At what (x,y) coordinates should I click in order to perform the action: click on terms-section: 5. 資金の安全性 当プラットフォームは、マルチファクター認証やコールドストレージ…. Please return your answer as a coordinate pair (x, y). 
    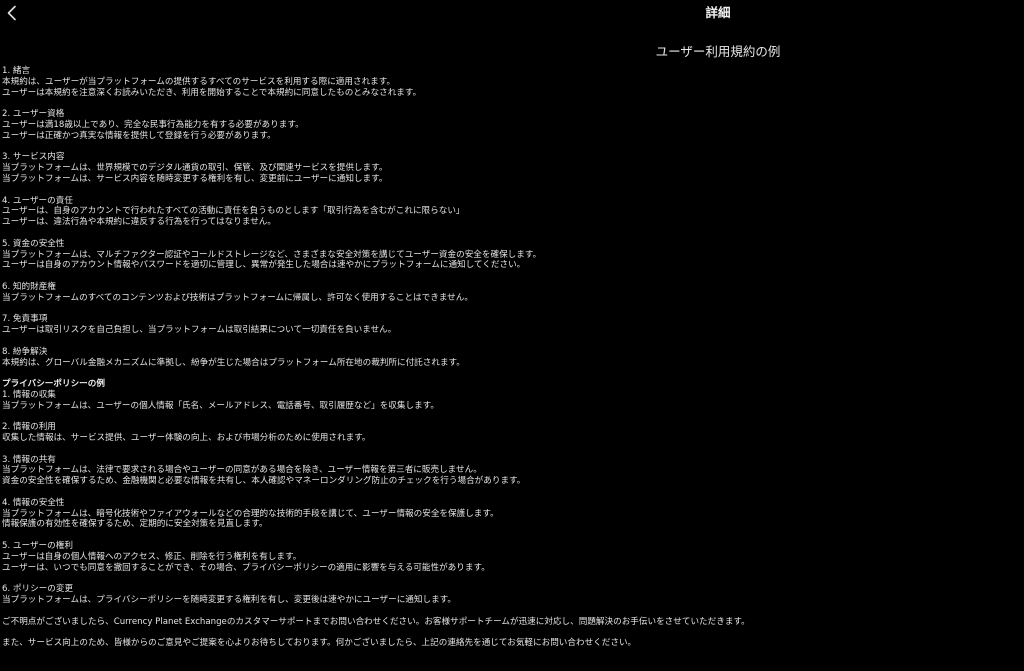
    Looking at the image, I should click on (509, 255).